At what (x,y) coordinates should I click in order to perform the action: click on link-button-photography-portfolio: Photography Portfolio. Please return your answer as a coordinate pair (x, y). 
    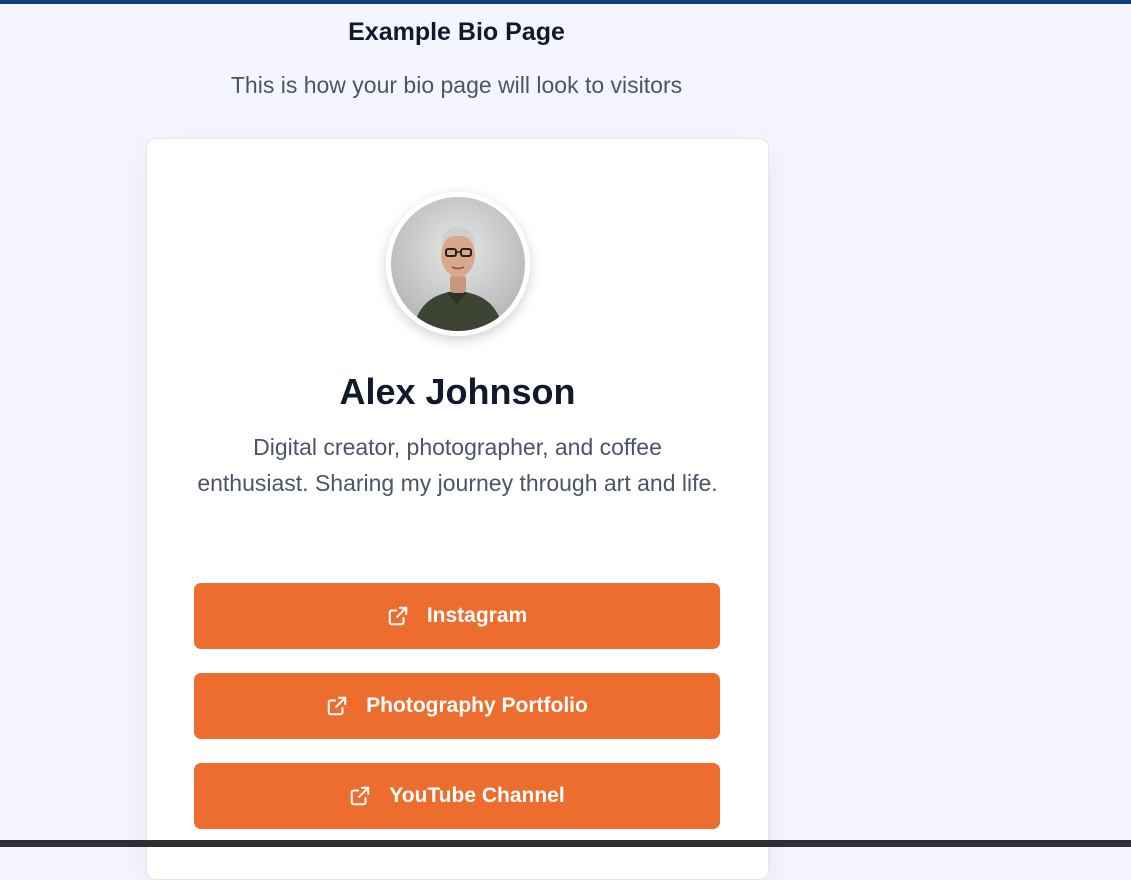
    Looking at the image, I should click on (457, 706).